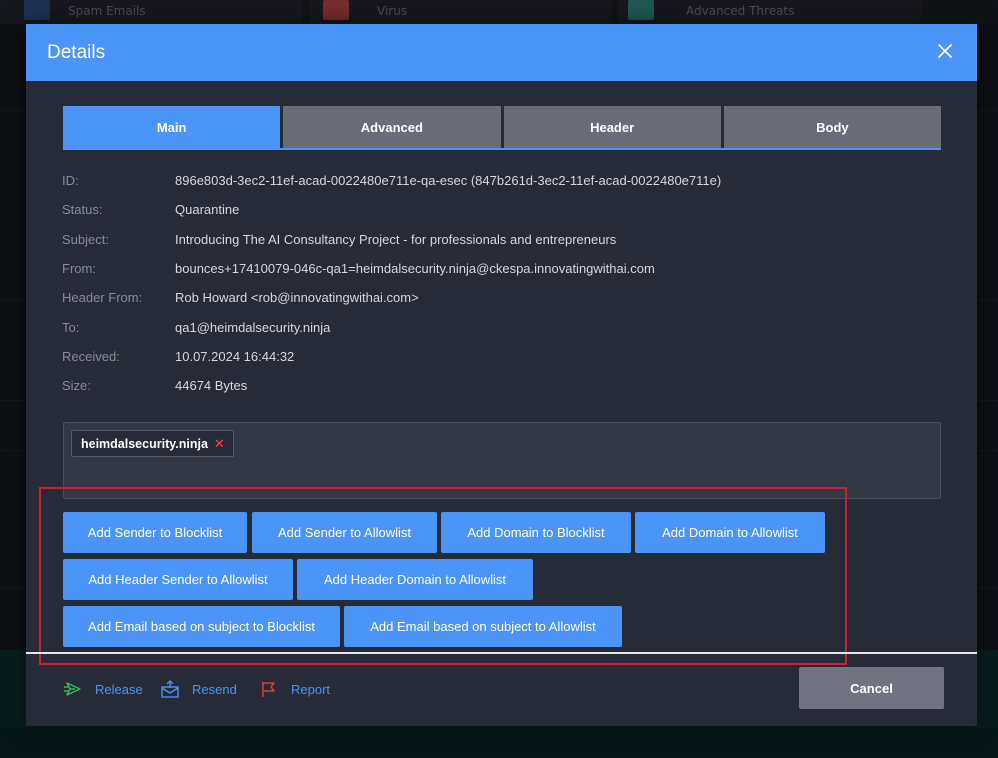 The height and width of the screenshot is (758, 998). What do you see at coordinates (144, 443) in the screenshot?
I see `domain-tag-label: heimdalsecurity.ninja` at bounding box center [144, 443].